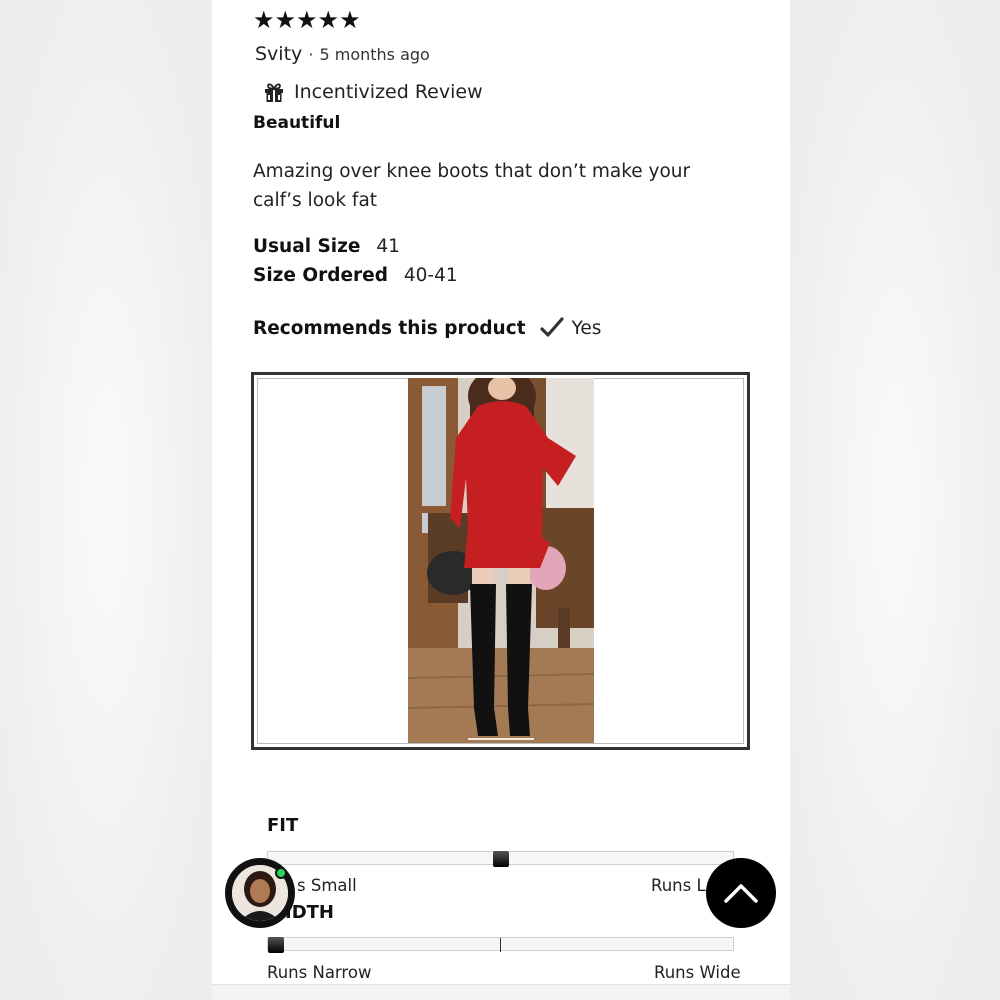  I want to click on photo-illustration, so click(501, 560).